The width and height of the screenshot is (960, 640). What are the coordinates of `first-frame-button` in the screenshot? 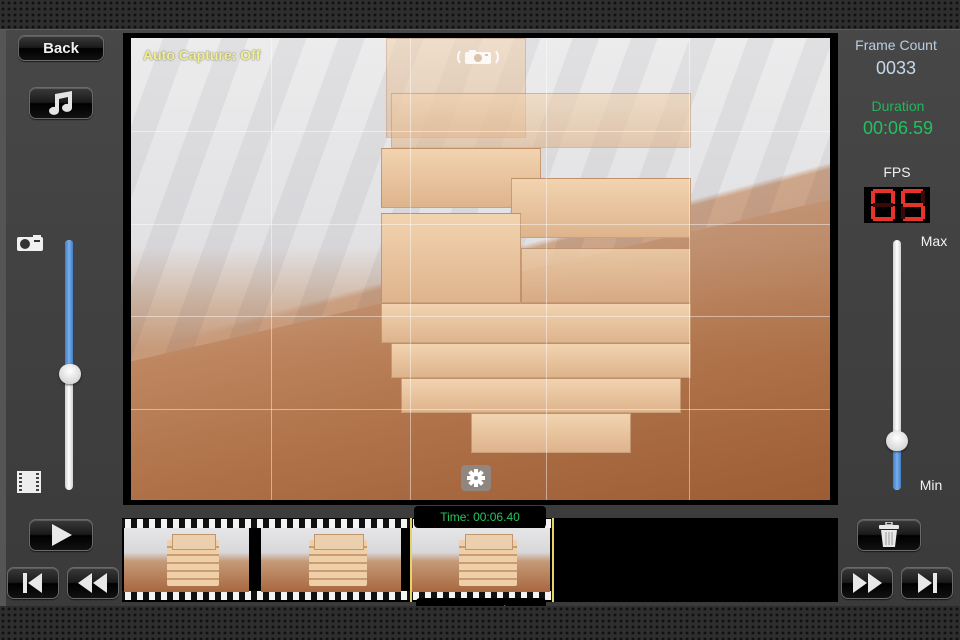 It's located at (33, 583).